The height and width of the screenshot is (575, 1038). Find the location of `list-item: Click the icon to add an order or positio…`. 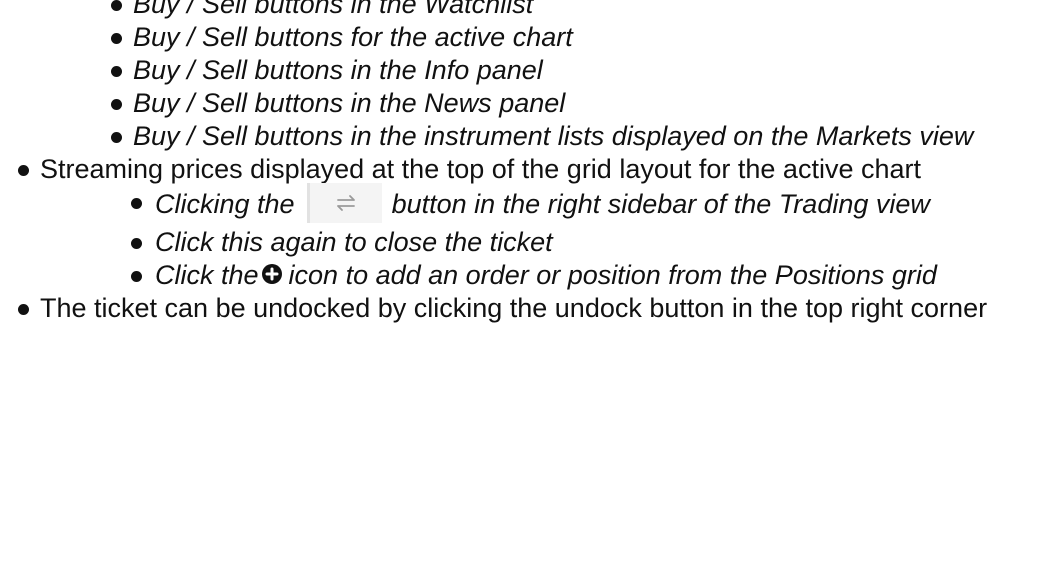

list-item: Click the icon to add an order or positio… is located at coordinates (584, 275).